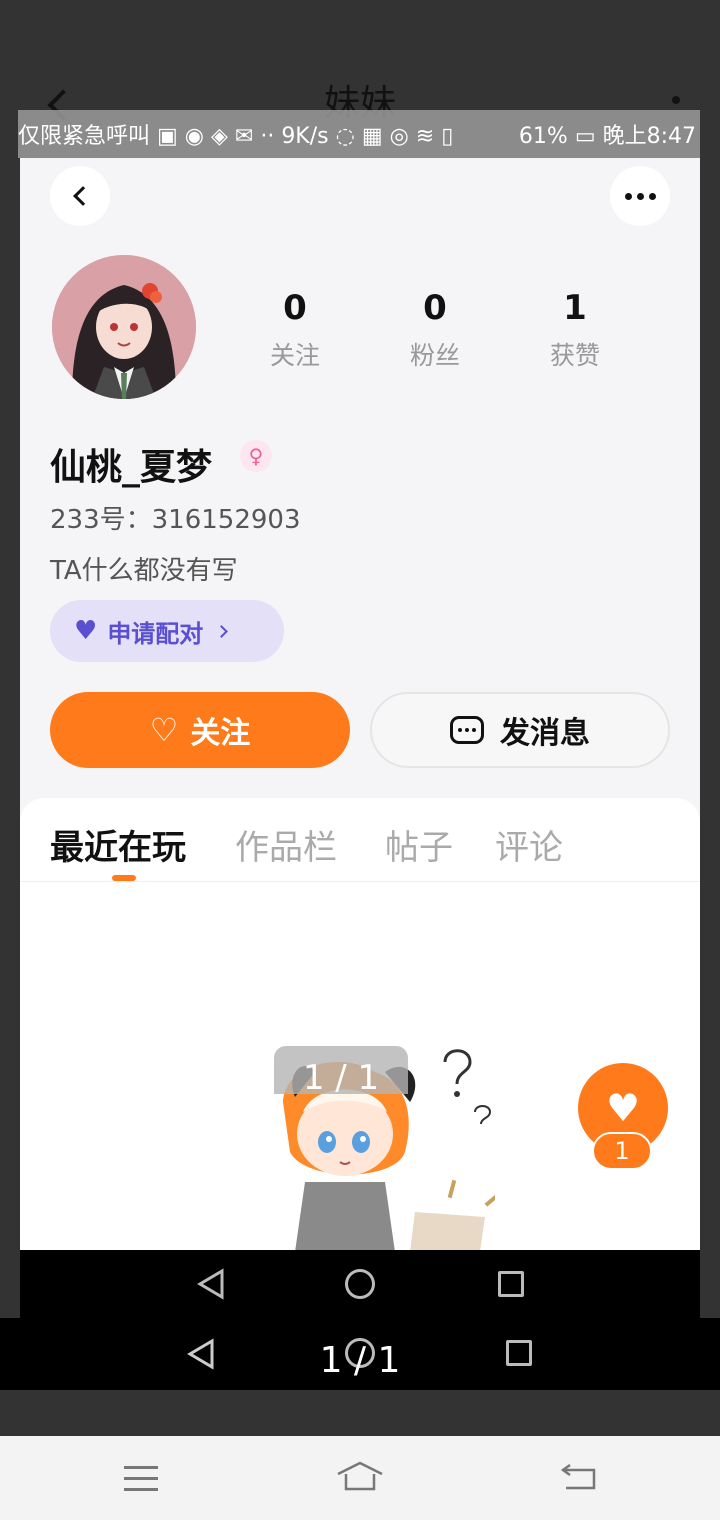 The height and width of the screenshot is (1520, 720). I want to click on request-pair-button: ♥ 申请配对, so click(167, 631).